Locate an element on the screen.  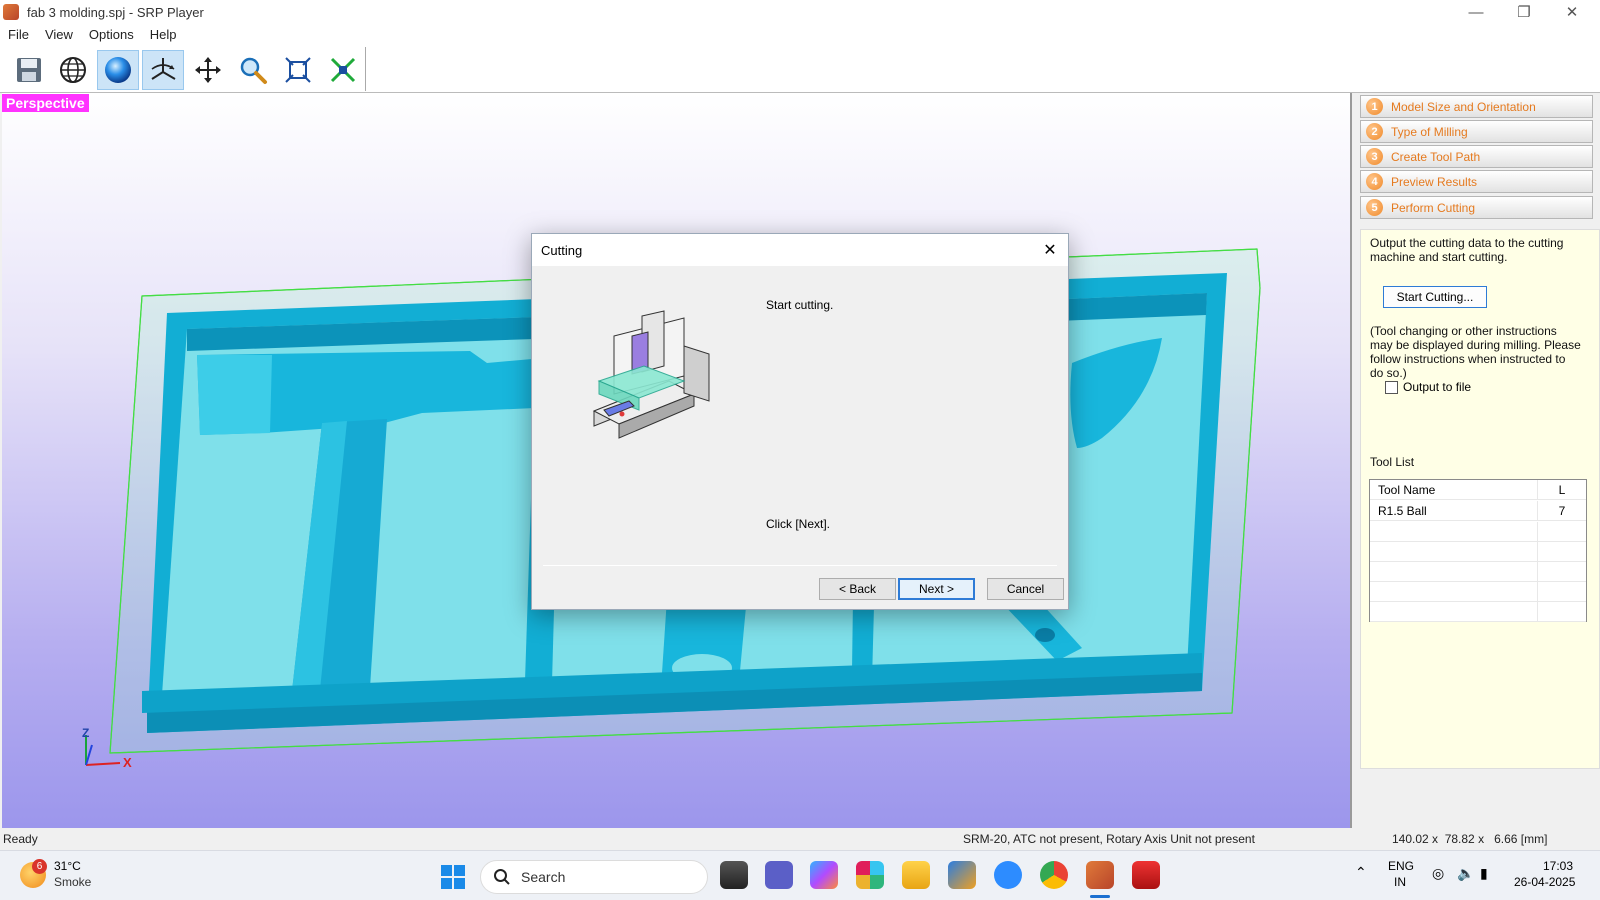
step-label: Perform Cutting is located at coordinates (1433, 207).